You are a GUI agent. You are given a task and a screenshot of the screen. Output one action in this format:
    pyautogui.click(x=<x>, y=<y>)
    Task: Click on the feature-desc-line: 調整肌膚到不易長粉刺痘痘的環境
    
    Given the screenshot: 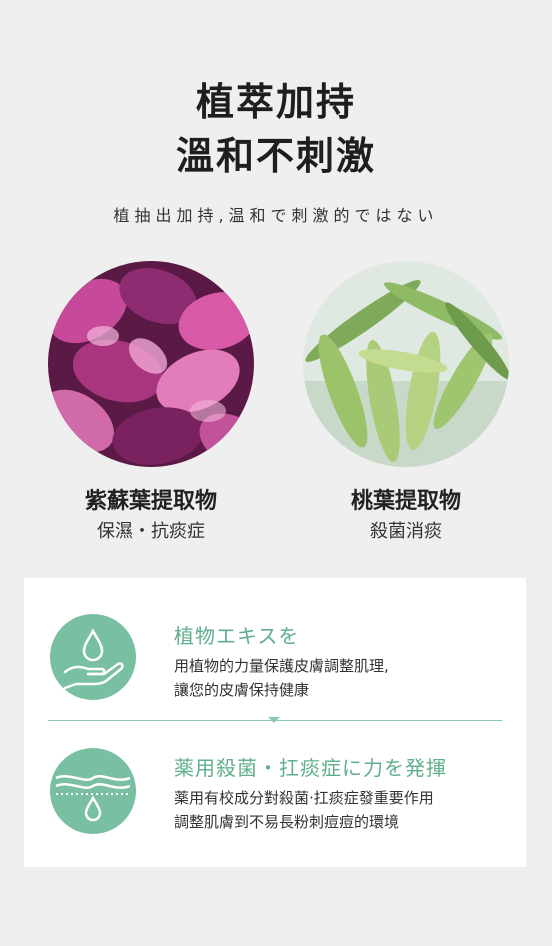 What is the action you would take?
    pyautogui.click(x=287, y=822)
    